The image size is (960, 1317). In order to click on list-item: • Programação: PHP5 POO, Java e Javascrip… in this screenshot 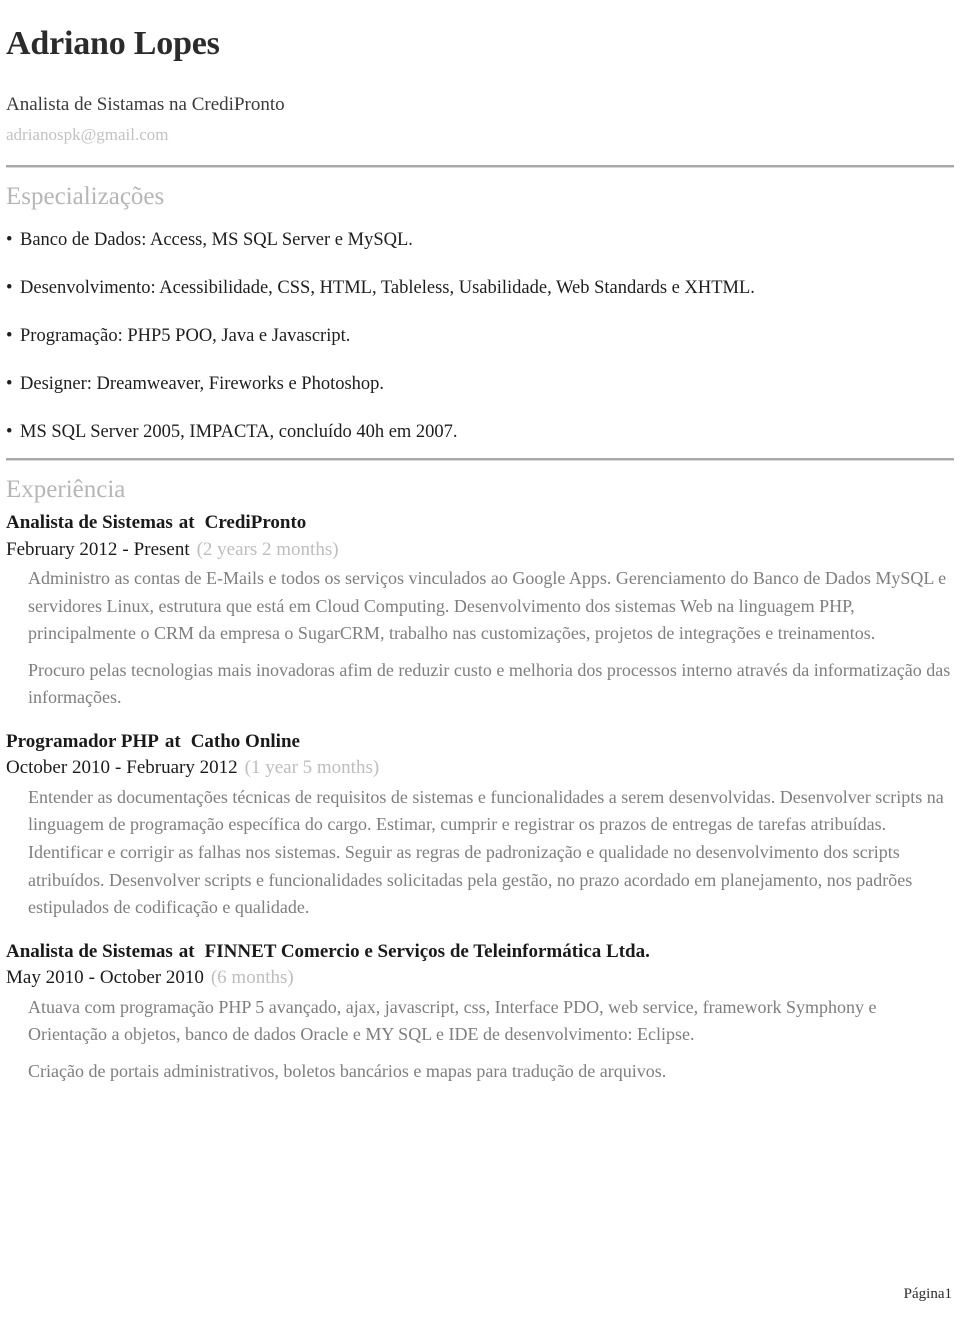, I will do `click(480, 336)`.